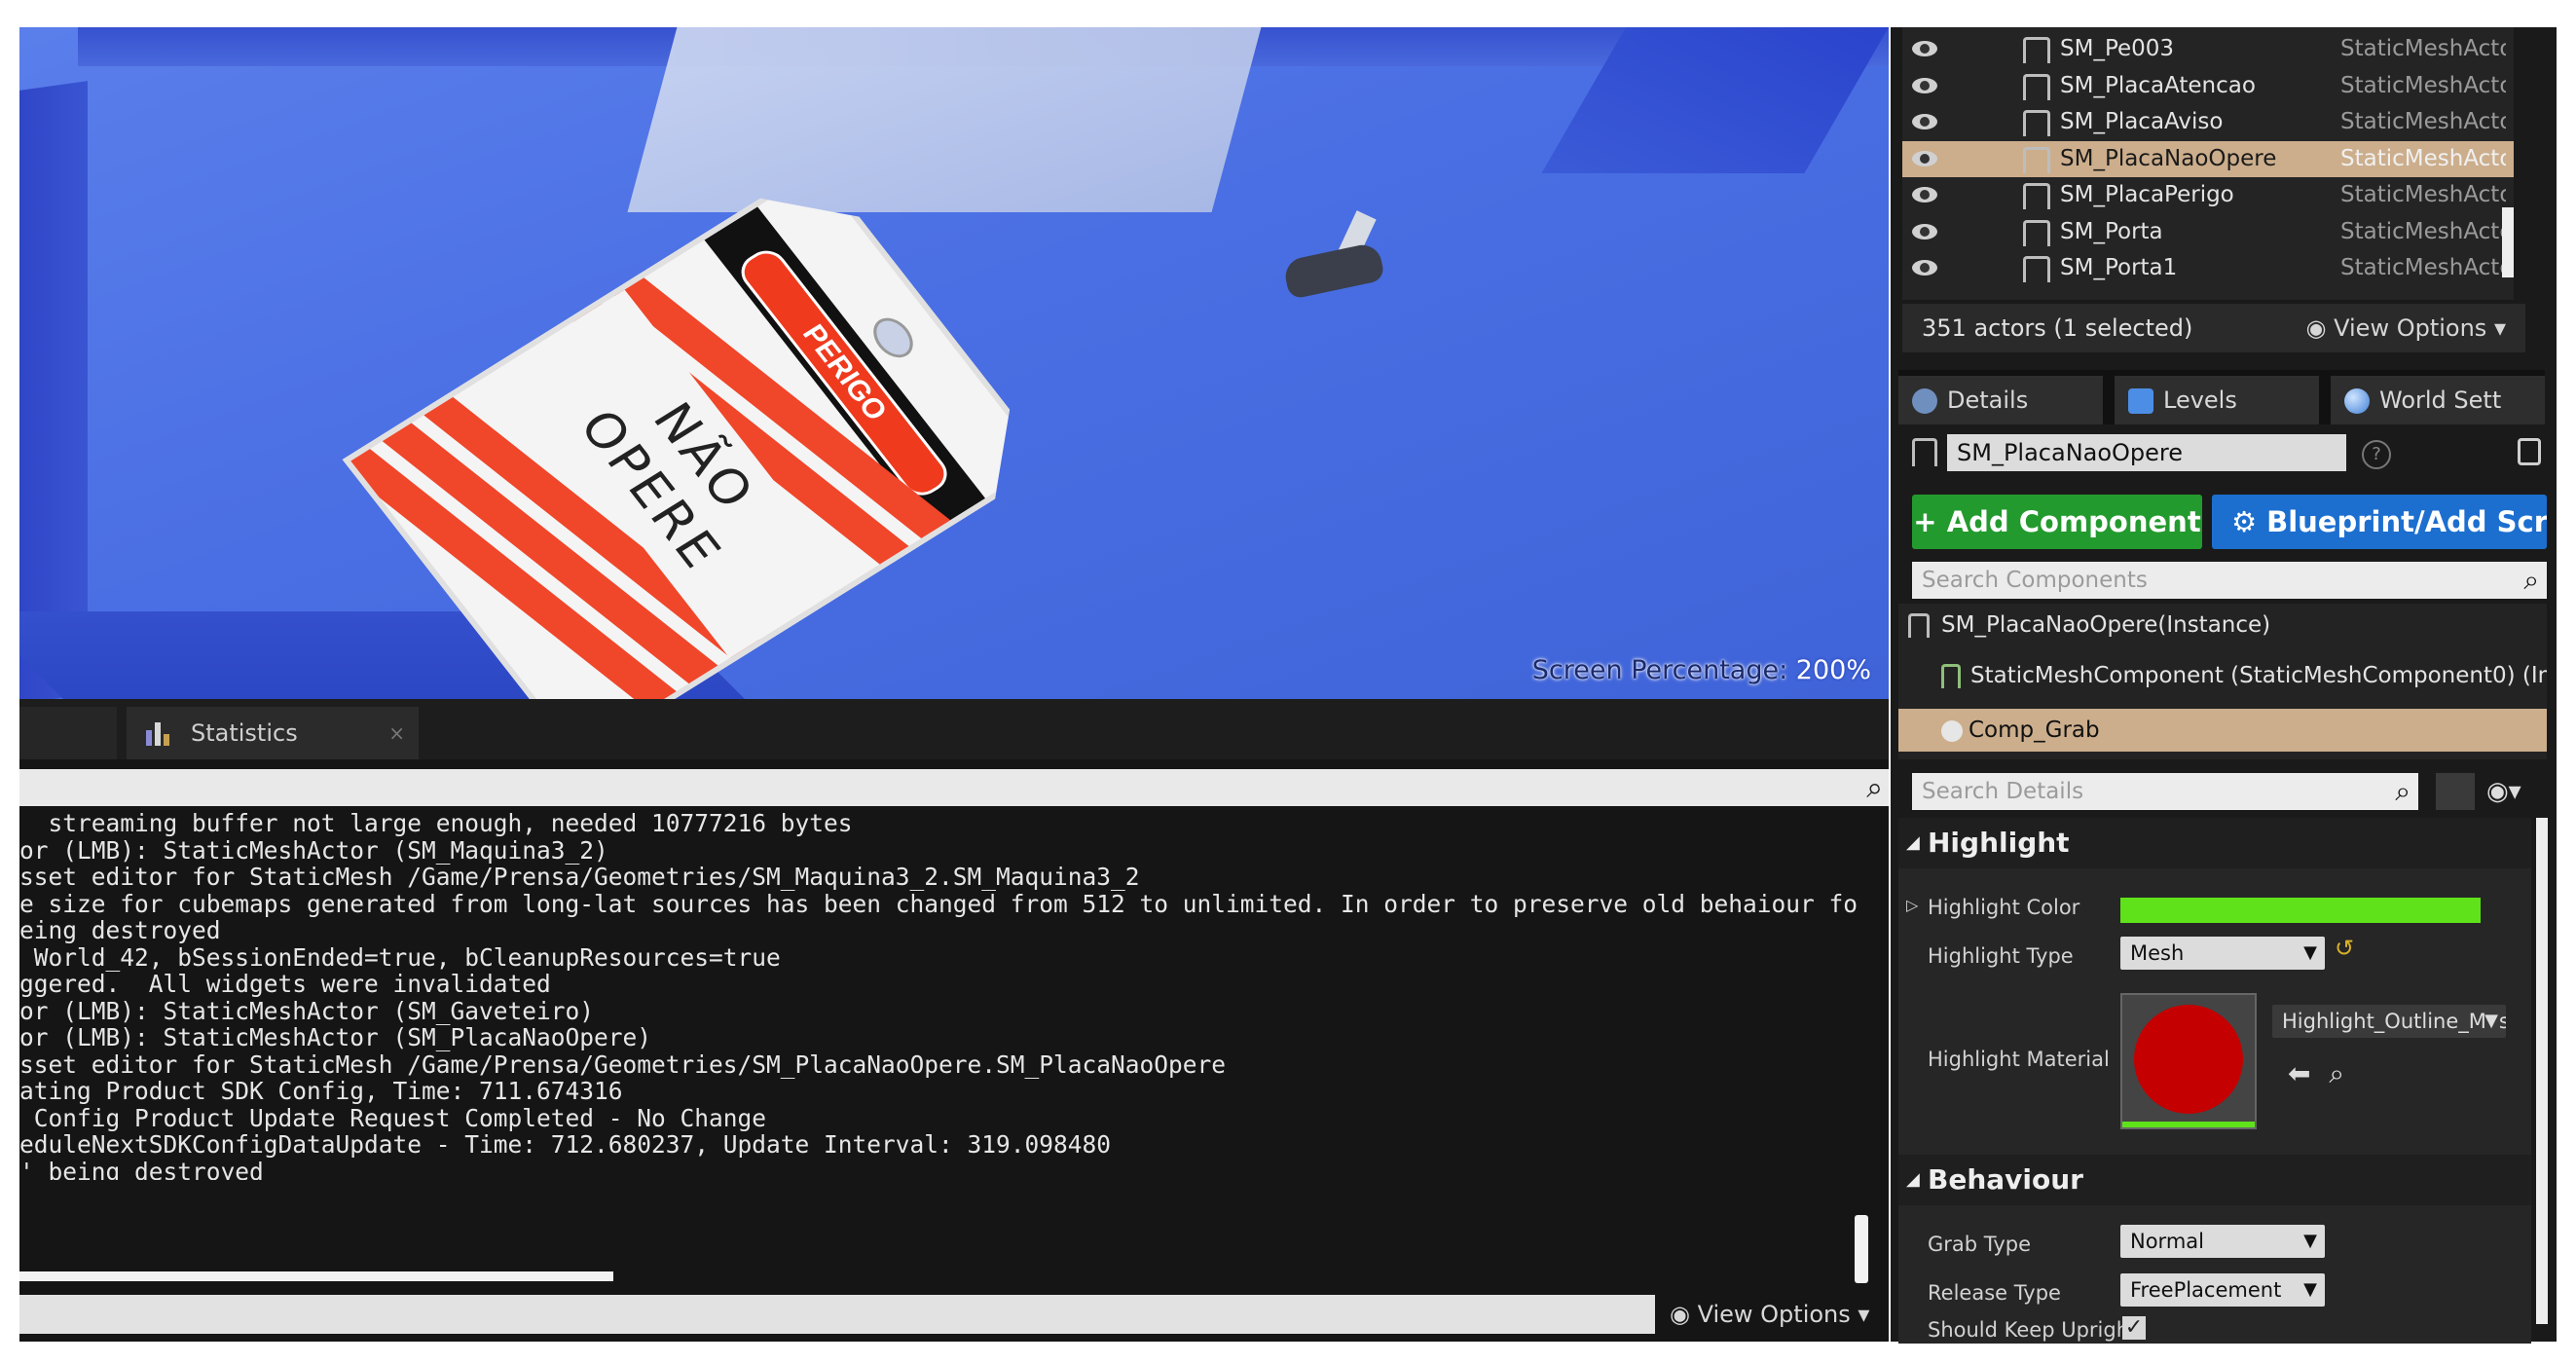  Describe the element at coordinates (1994, 1293) in the screenshot. I see `release-type-label: Release Type` at that location.